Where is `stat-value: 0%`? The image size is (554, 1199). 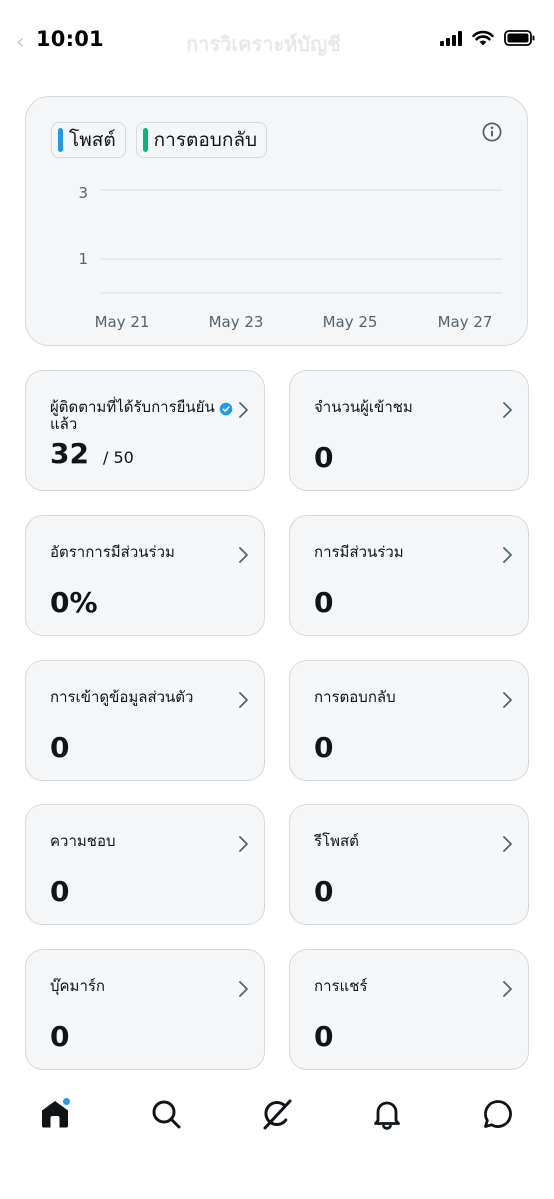 stat-value: 0% is located at coordinates (74, 602).